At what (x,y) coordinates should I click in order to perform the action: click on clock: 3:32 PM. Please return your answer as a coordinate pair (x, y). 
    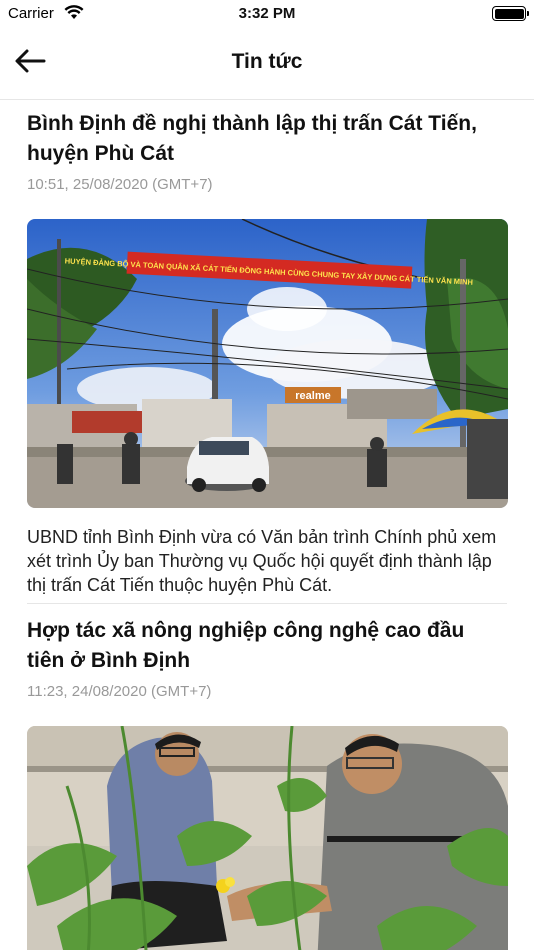
    Looking at the image, I should click on (267, 13).